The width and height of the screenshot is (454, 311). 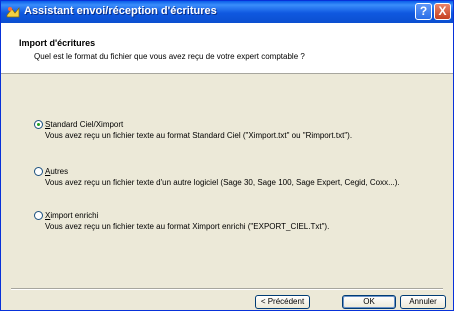 What do you see at coordinates (442, 11) in the screenshot?
I see `close-button: X` at bounding box center [442, 11].